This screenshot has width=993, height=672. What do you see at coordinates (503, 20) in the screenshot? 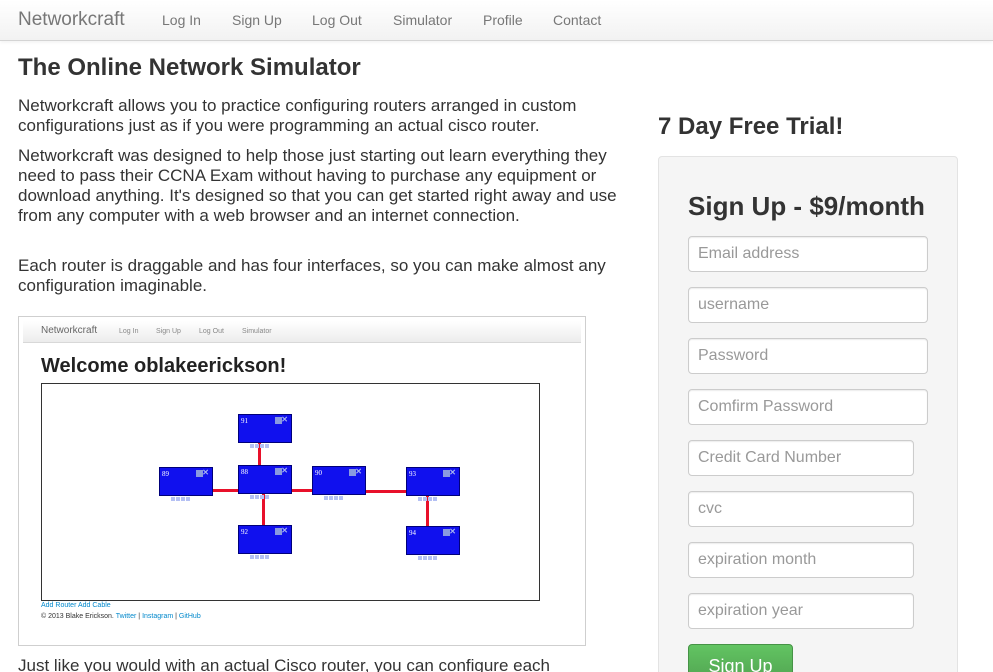
I see `nav-profile: Profile` at bounding box center [503, 20].